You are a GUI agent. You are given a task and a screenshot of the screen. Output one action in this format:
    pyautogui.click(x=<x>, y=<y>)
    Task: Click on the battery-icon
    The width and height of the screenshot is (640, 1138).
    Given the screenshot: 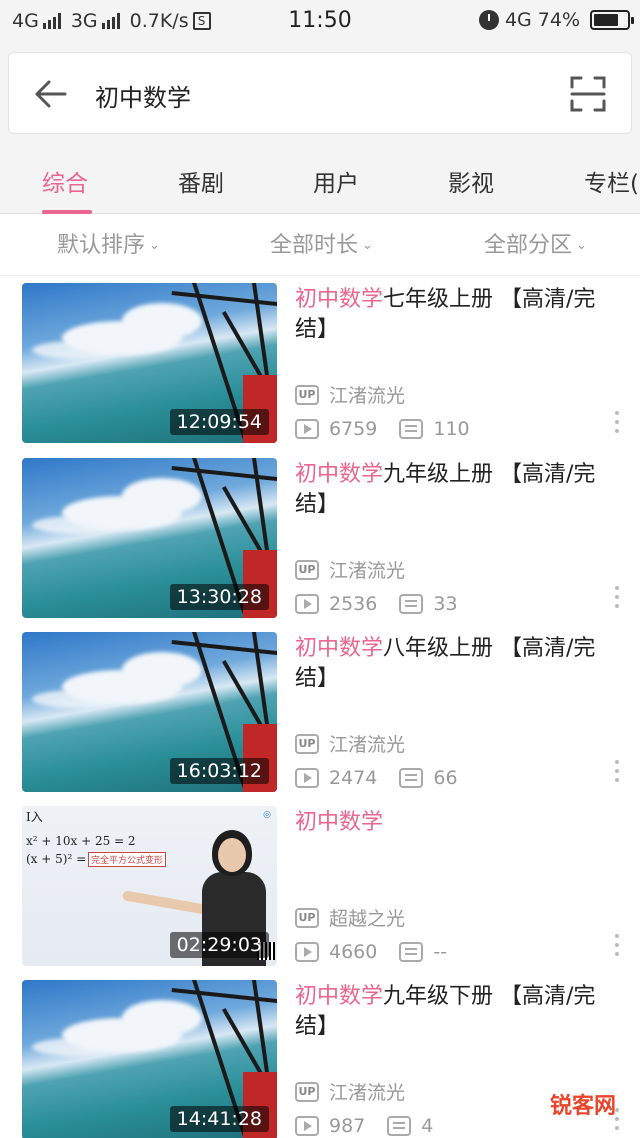 What is the action you would take?
    pyautogui.click(x=612, y=20)
    